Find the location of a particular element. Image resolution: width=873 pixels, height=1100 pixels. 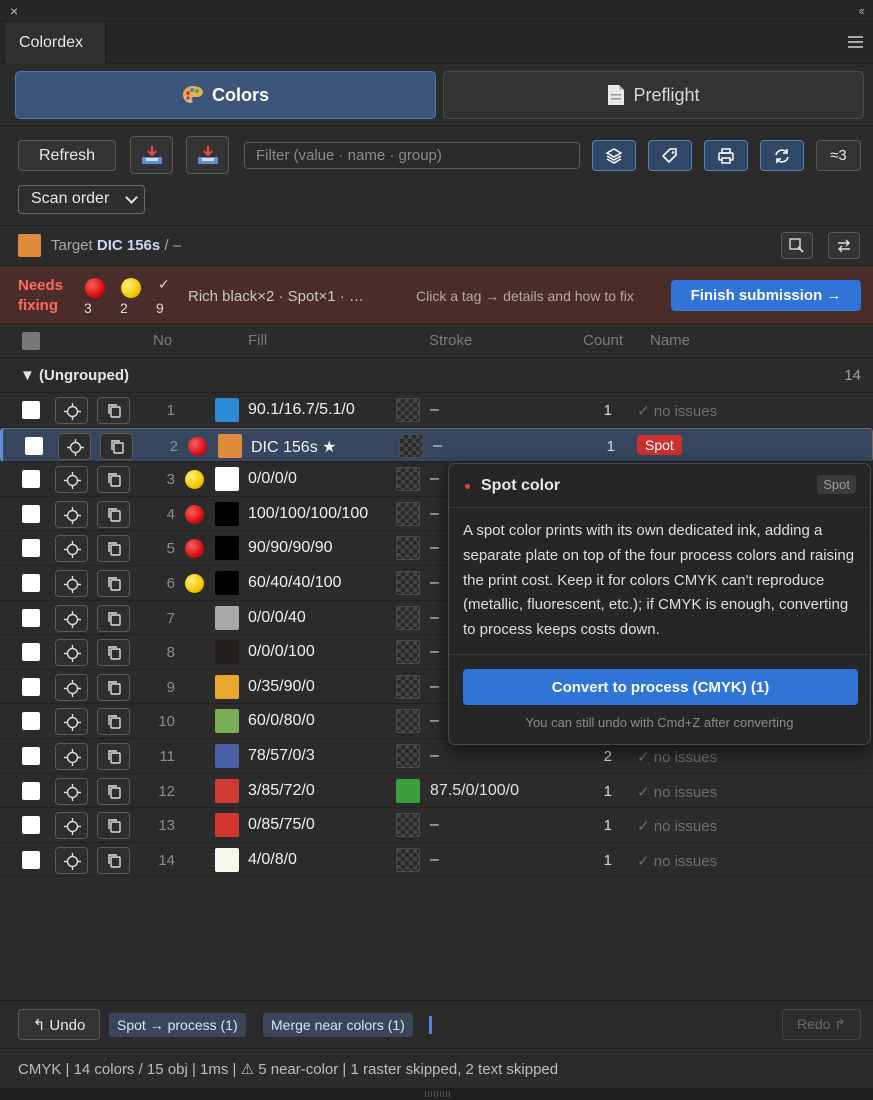

export-button is located at coordinates (207, 155).